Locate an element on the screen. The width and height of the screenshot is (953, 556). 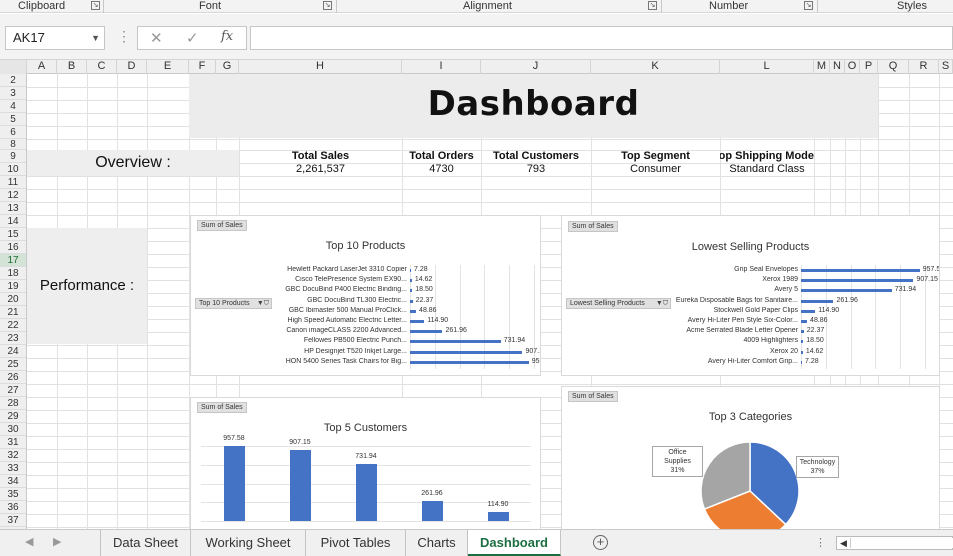
row-header: 14 is located at coordinates (13, 221).